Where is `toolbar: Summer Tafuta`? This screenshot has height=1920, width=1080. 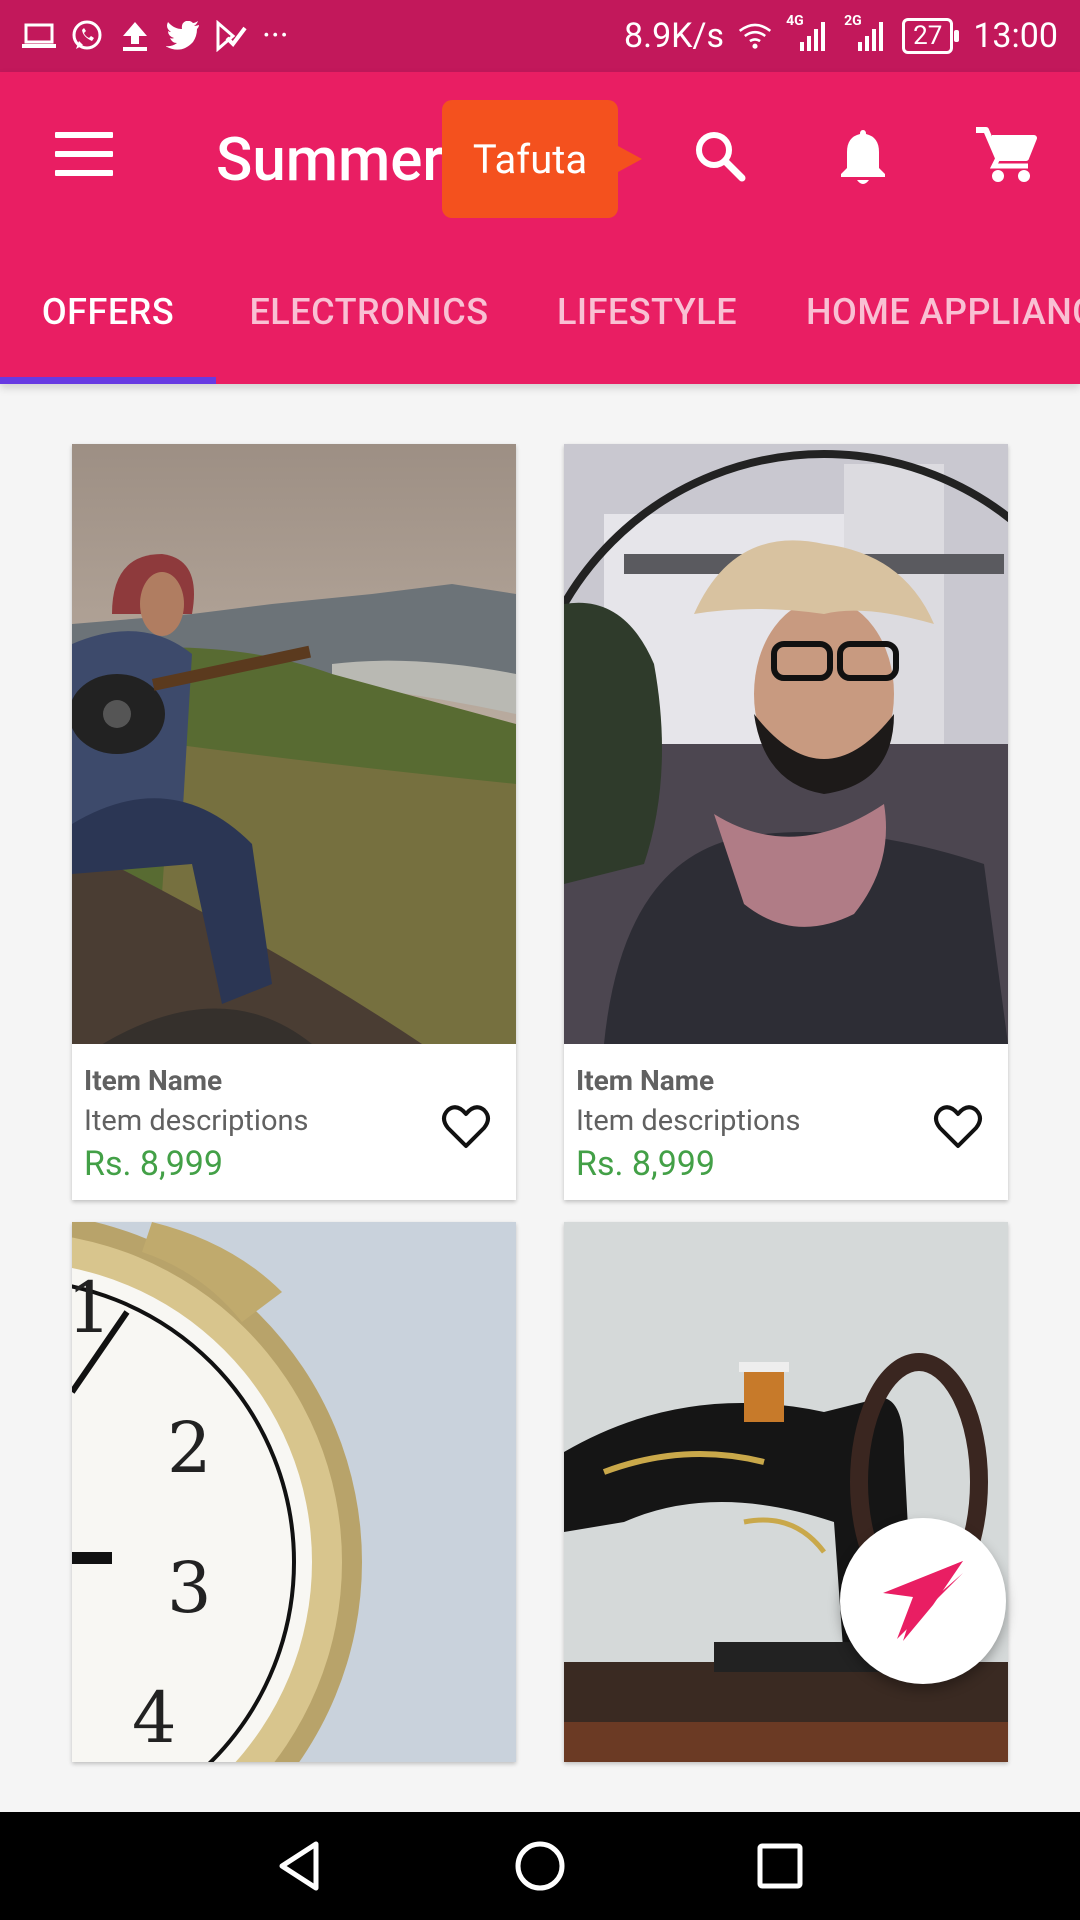
toolbar: Summer Tafuta is located at coordinates (540, 156).